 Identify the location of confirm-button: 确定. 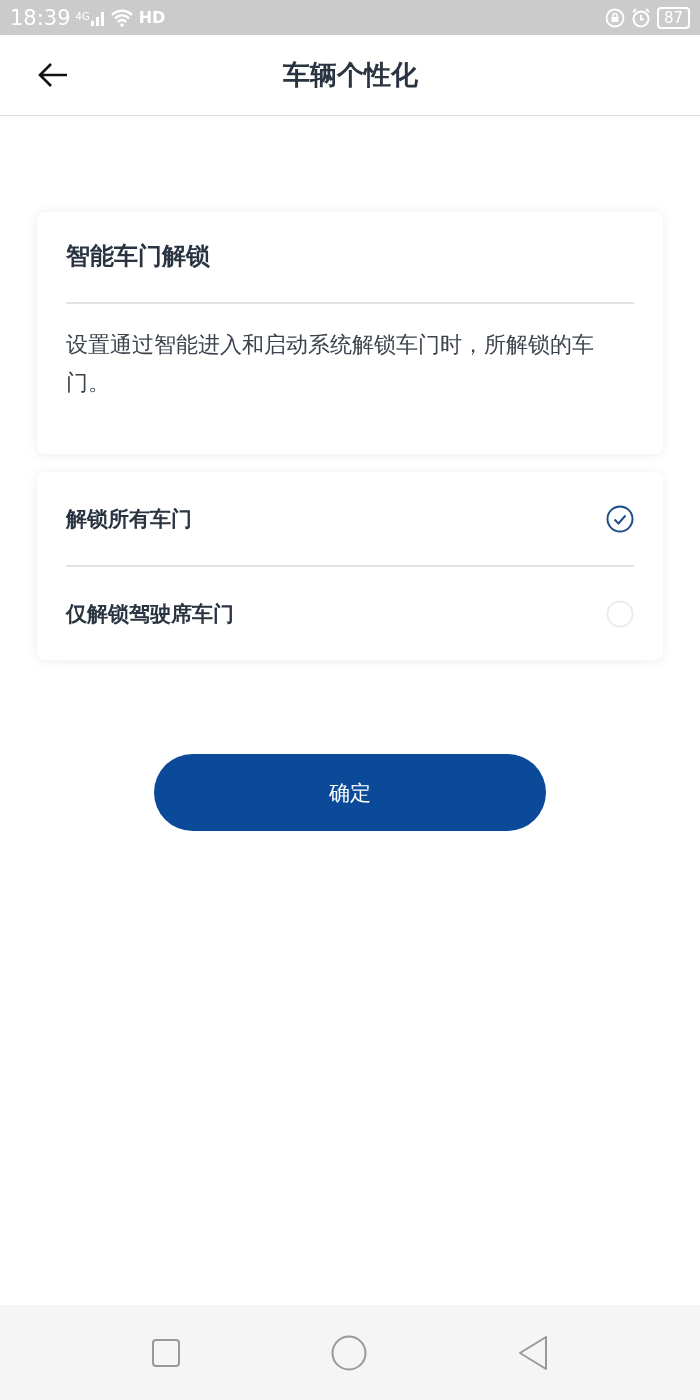
(350, 792).